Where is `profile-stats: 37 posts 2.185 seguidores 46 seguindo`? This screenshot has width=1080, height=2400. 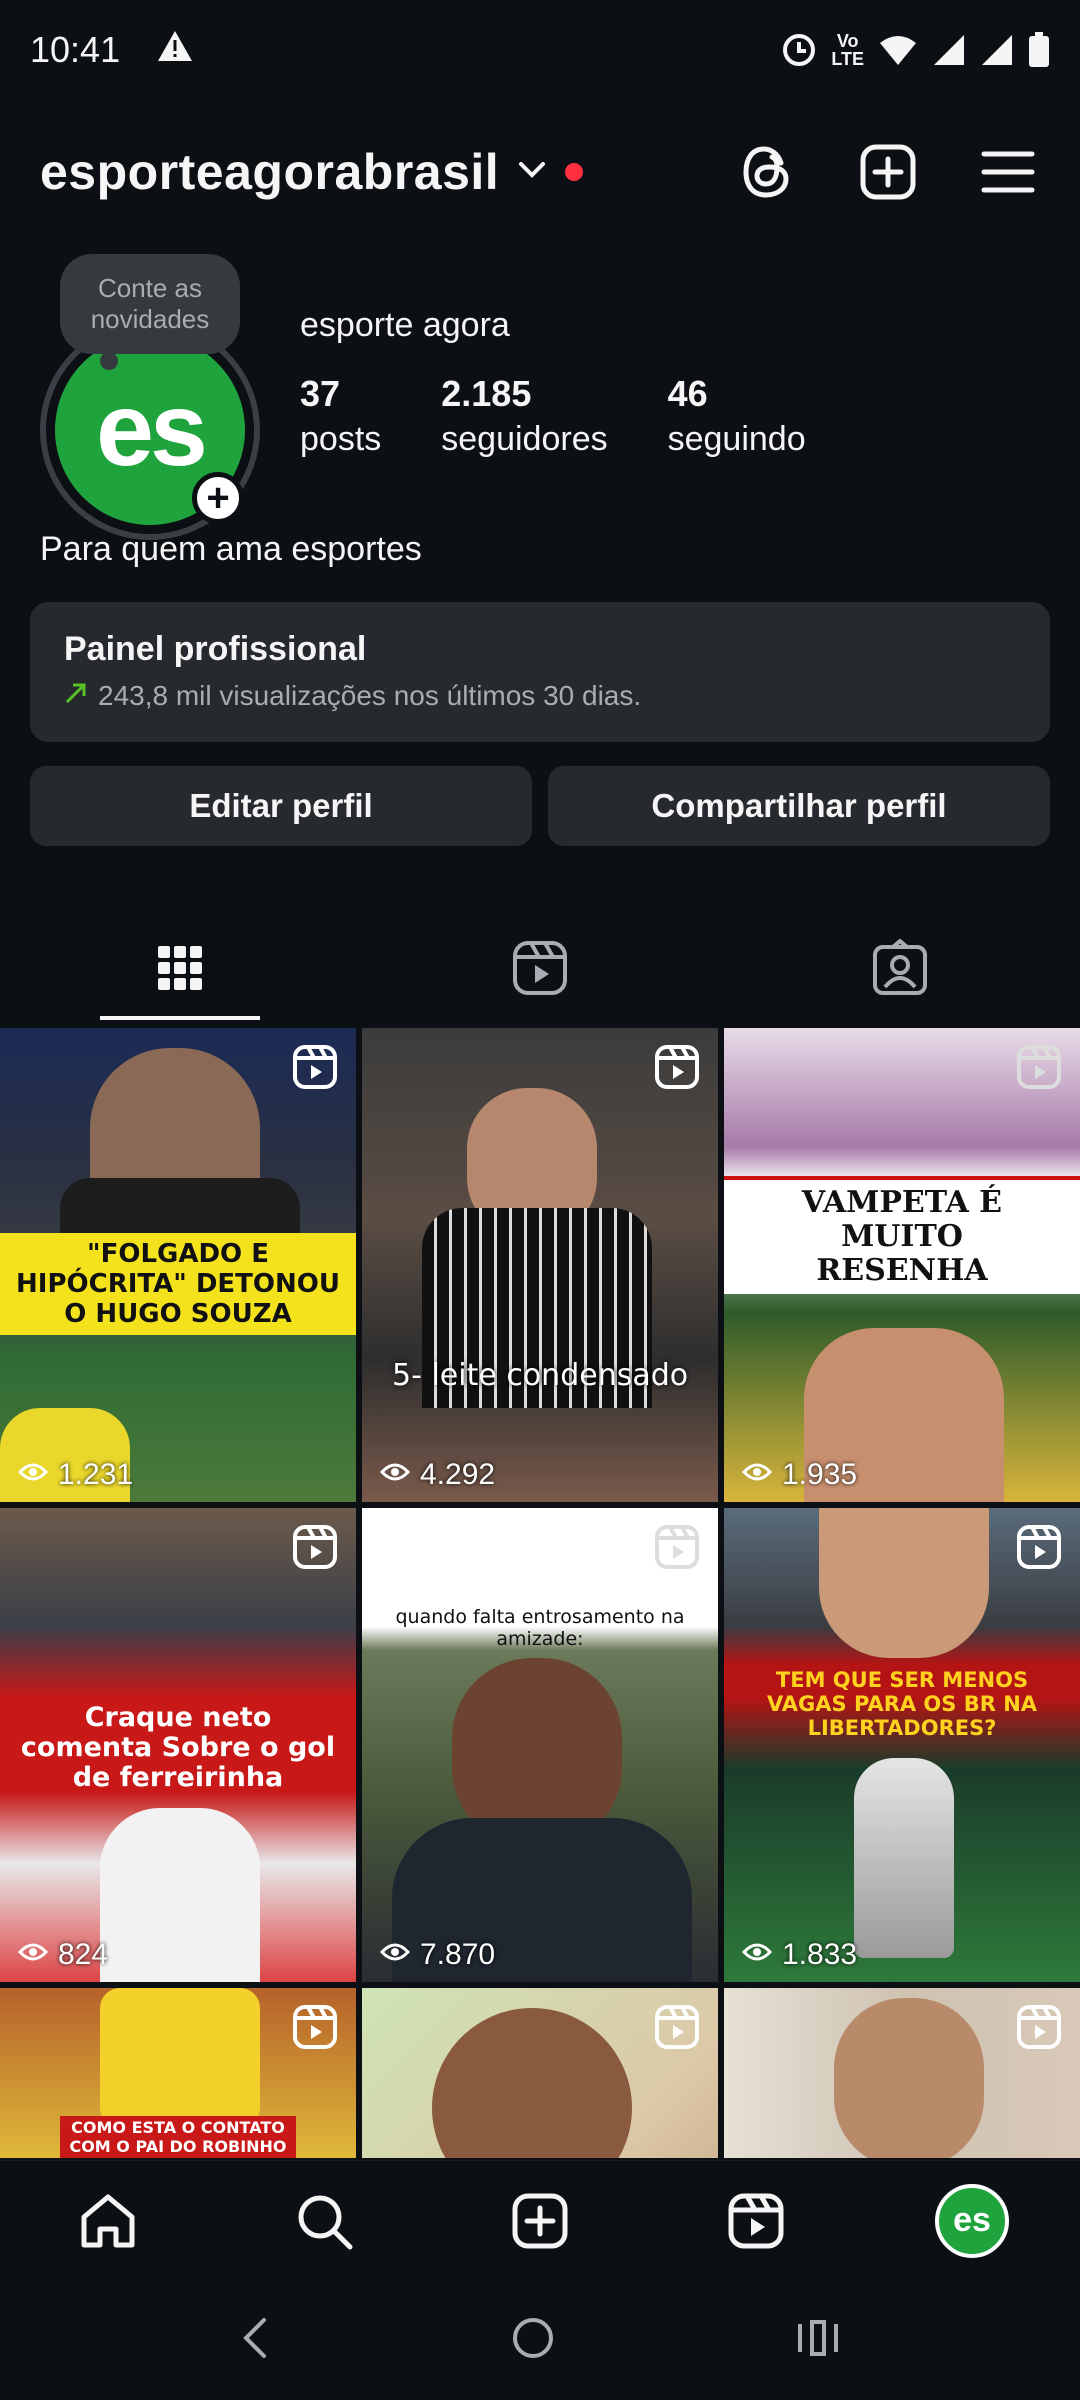
profile-stats: 37 posts 2.185 seguidores 46 seguindo is located at coordinates (553, 417).